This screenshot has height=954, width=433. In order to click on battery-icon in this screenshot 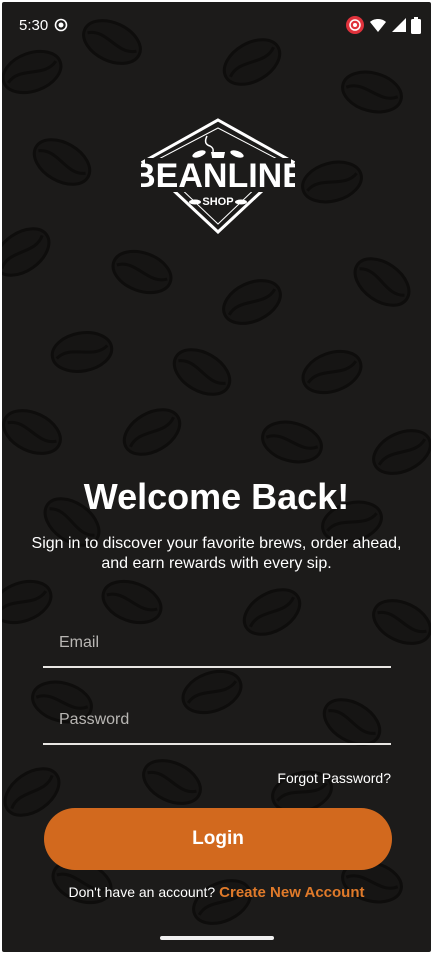, I will do `click(416, 25)`.